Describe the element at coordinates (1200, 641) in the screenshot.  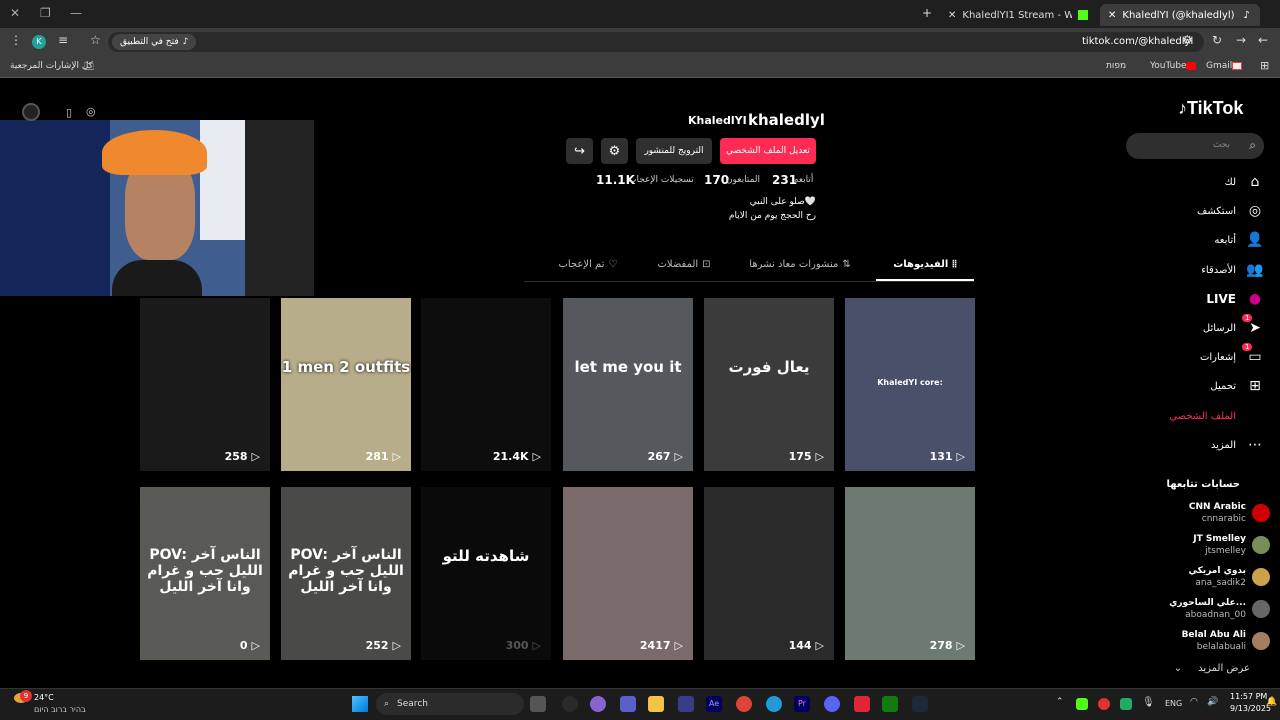
I see `following-account: Belal Abu Ali belalabuali` at that location.